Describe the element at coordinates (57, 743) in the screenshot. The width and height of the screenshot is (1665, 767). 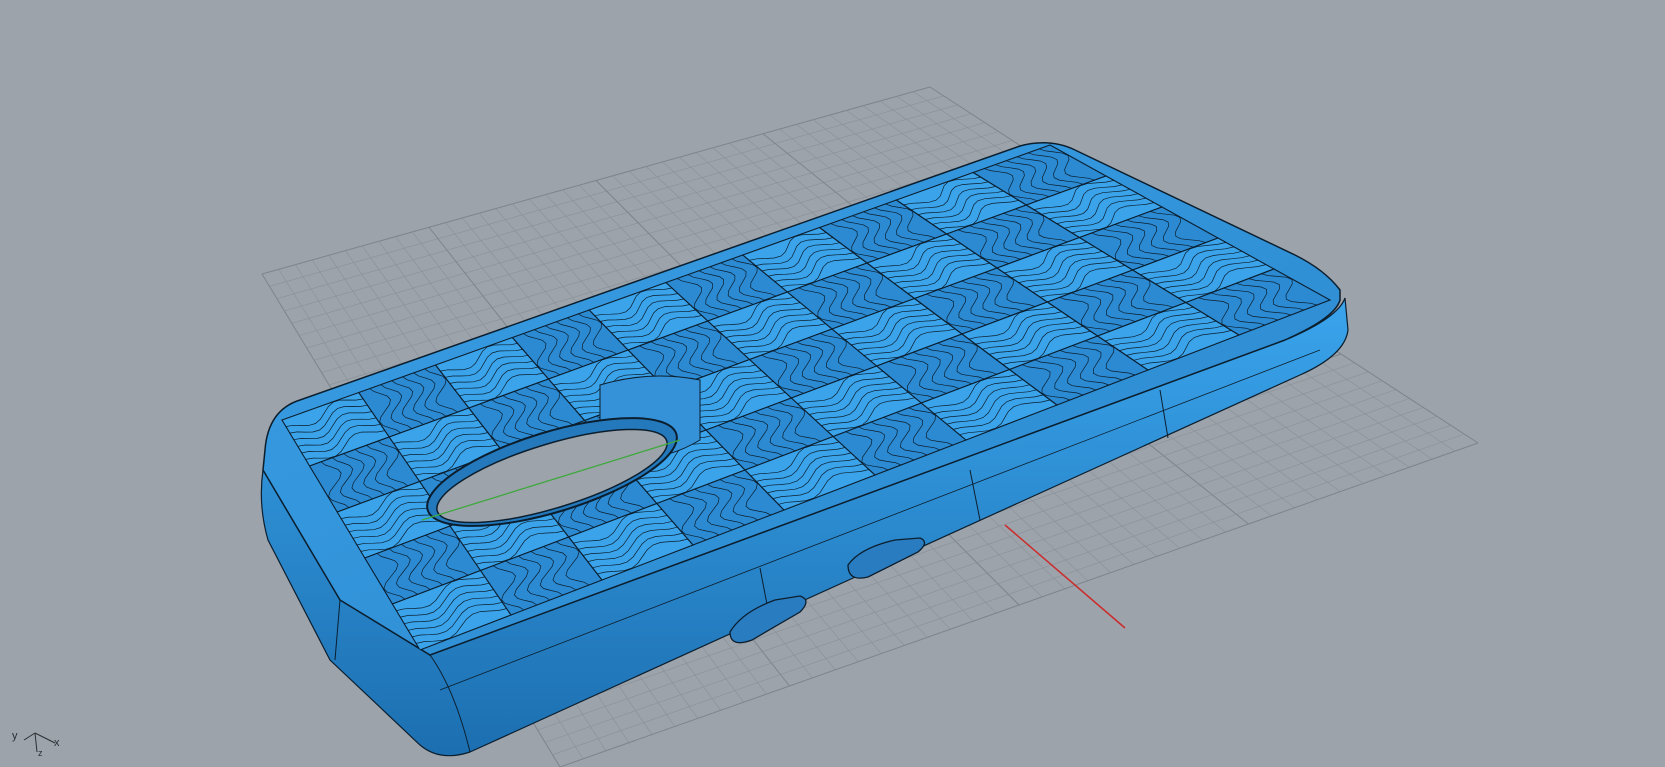
I see `axis-x-label: x` at that location.